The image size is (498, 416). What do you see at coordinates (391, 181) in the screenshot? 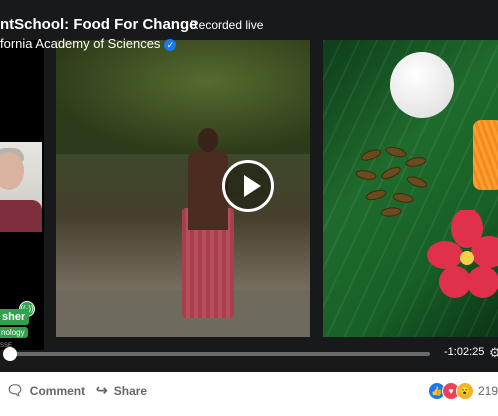
I see `roasted-insects` at bounding box center [391, 181].